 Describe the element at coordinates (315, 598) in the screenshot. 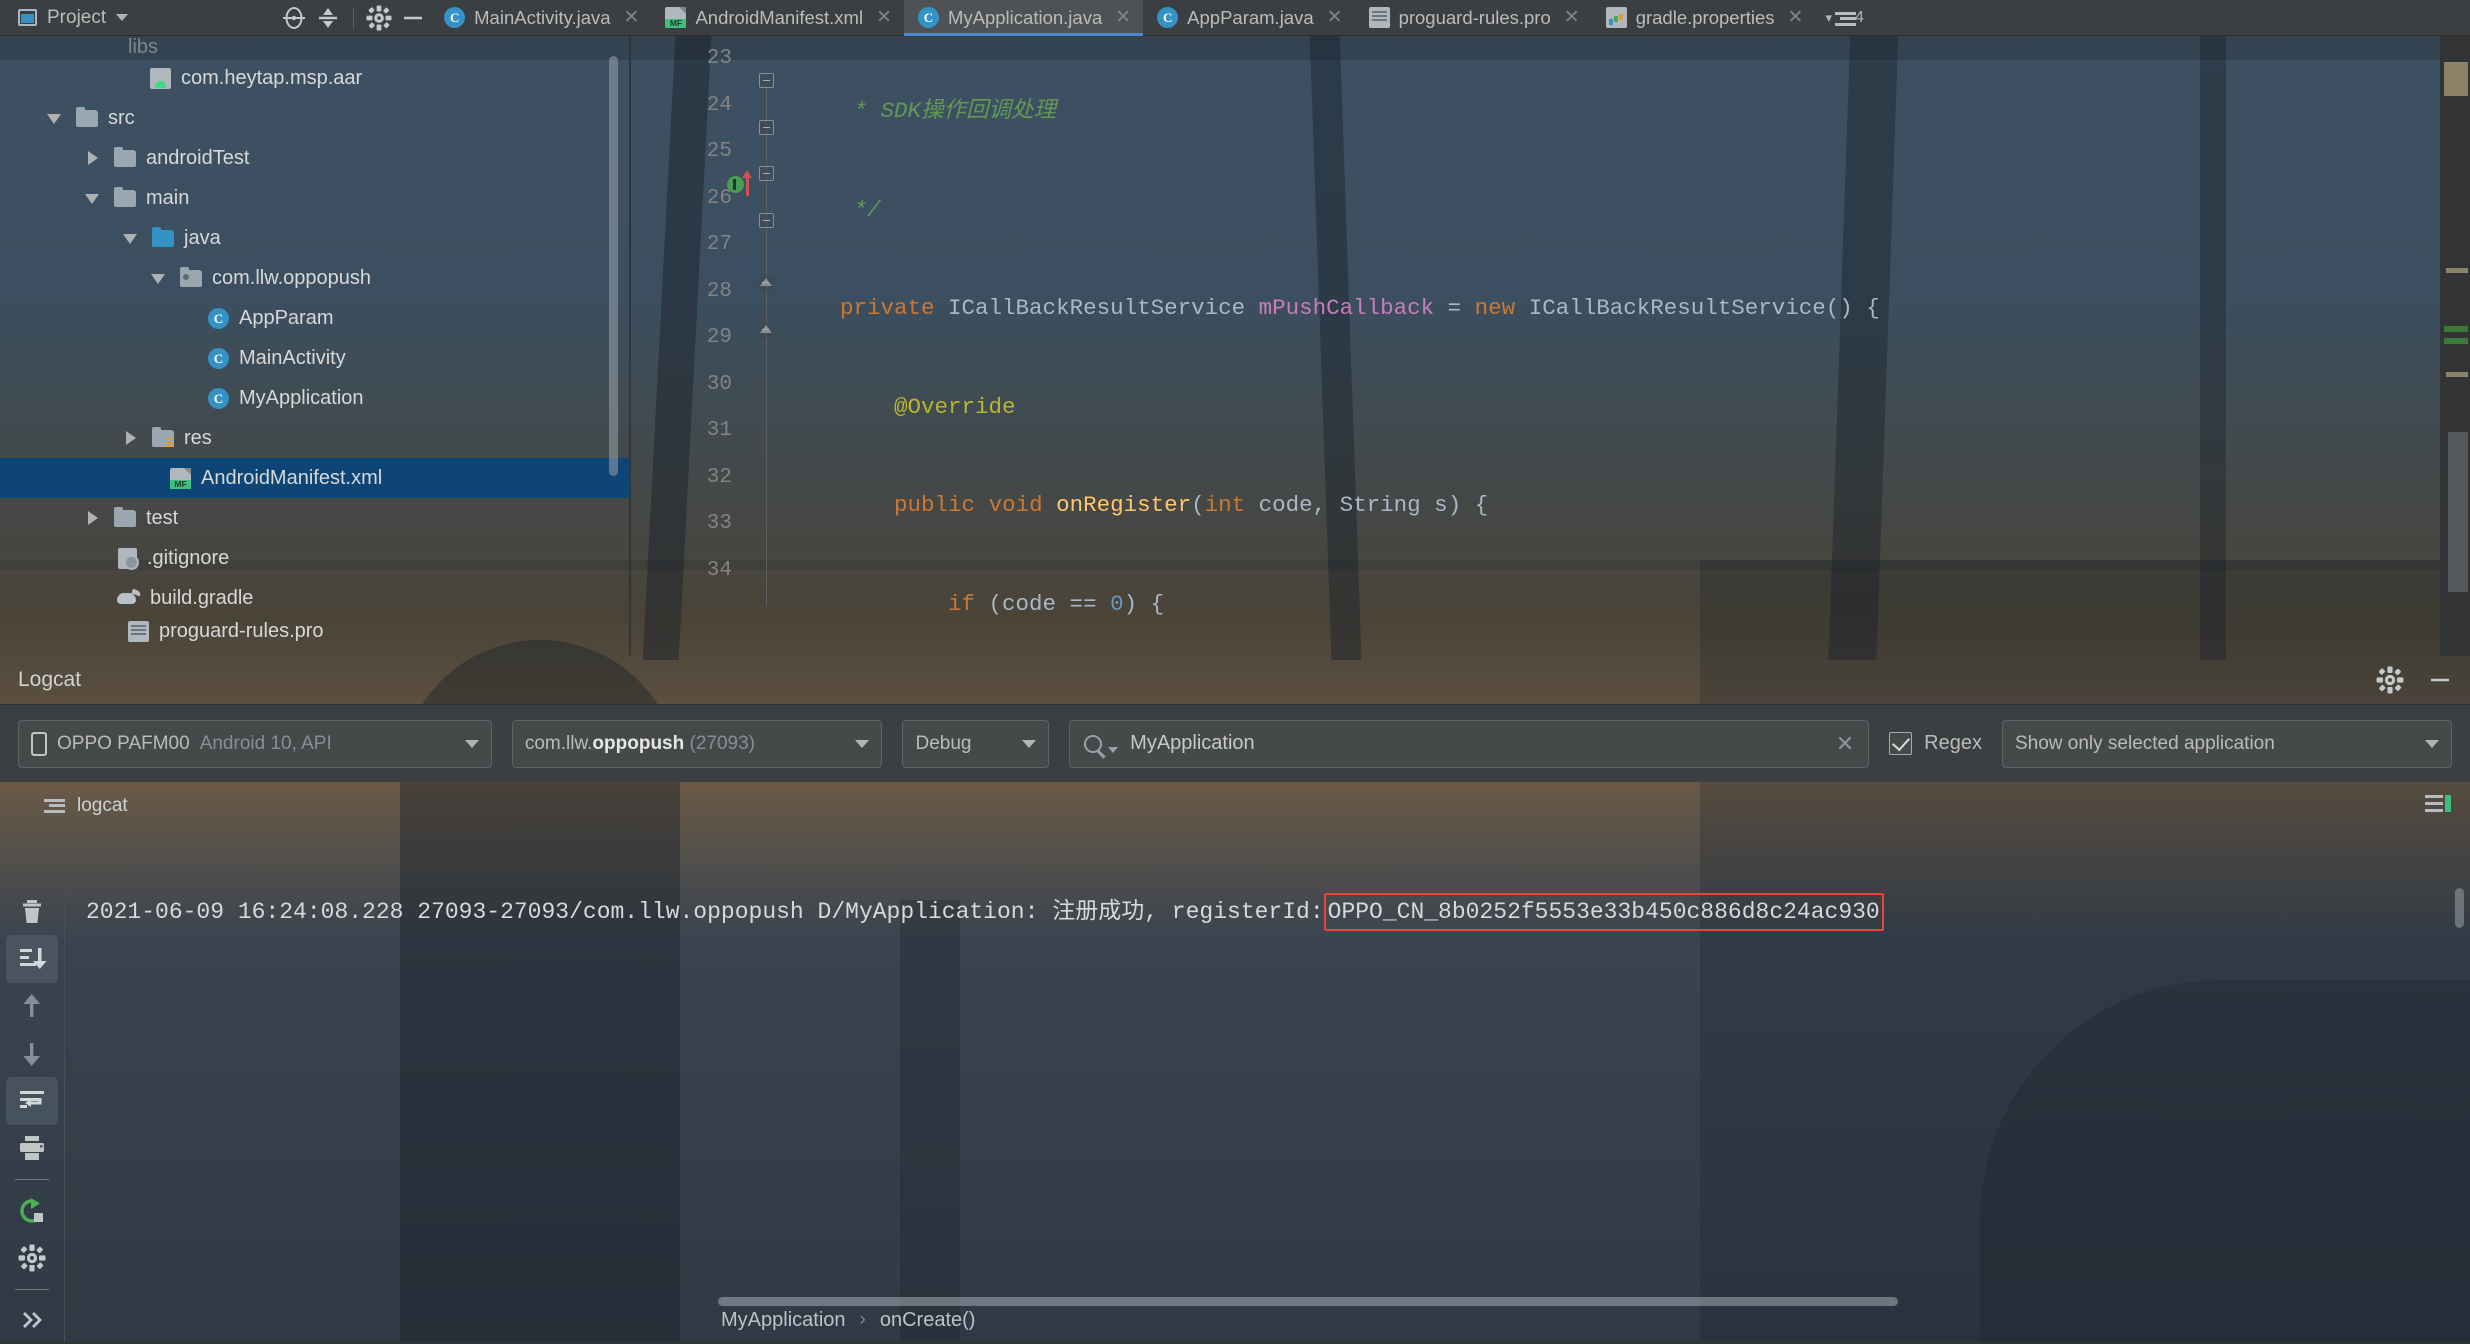

I see `tree-row-buildgradle: build.gradle` at that location.